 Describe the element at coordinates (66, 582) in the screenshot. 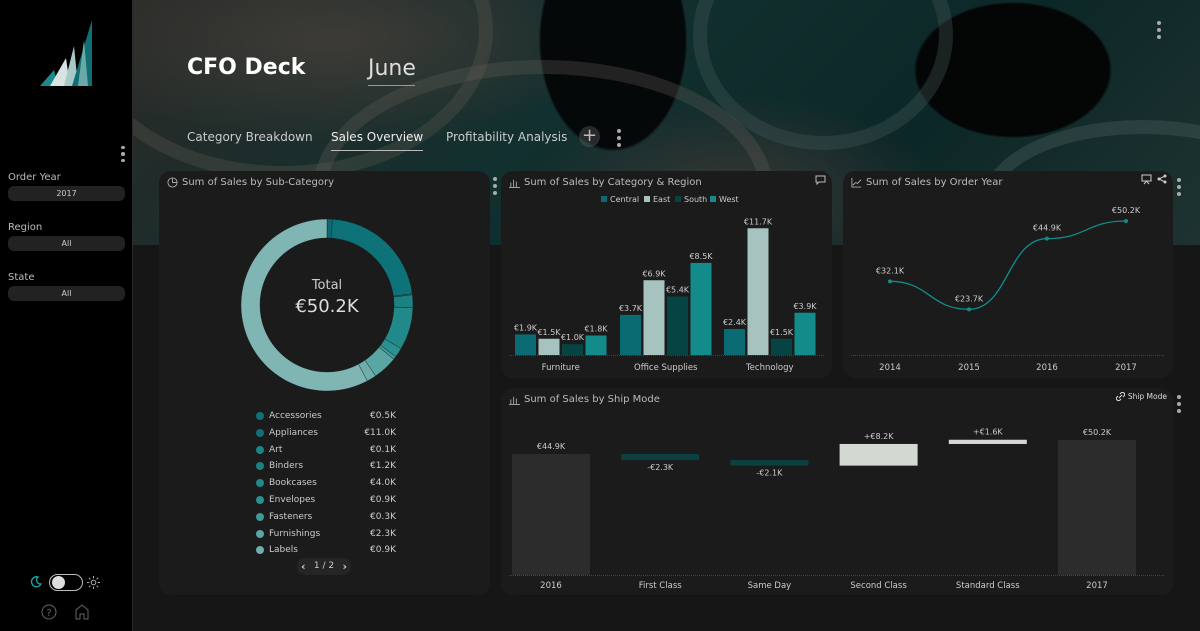

I see `theme-toggle` at that location.